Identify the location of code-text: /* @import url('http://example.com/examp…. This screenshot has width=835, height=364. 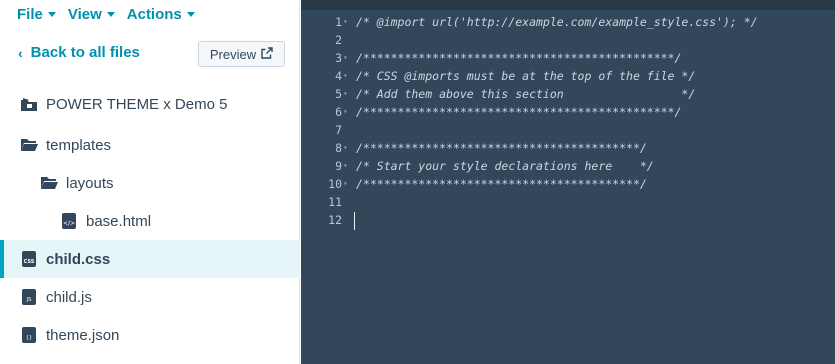
(557, 22).